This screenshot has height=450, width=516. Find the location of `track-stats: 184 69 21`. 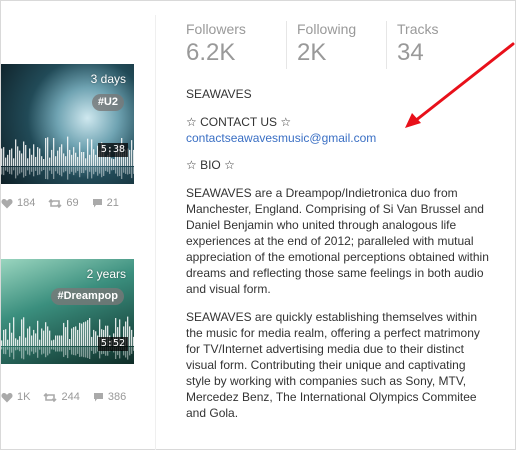

track-stats: 184 69 21 is located at coordinates (66, 203).